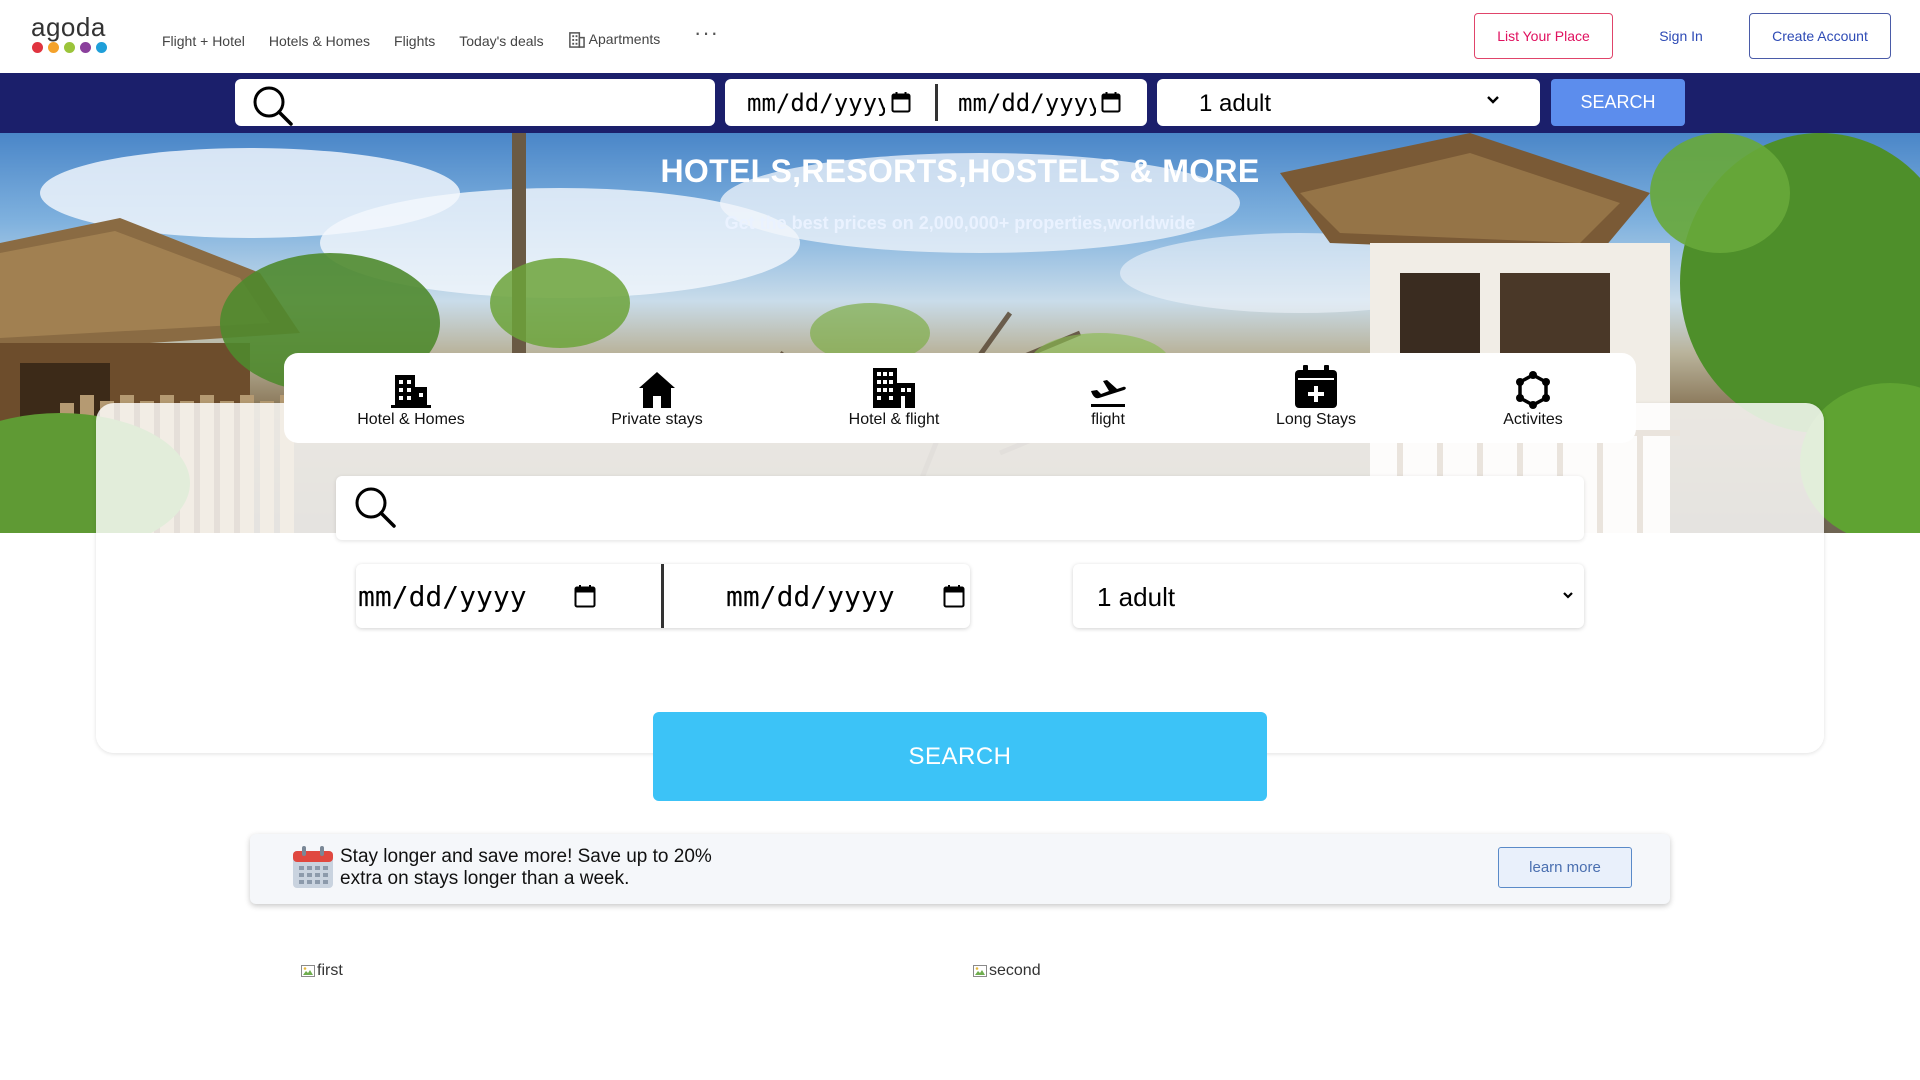  I want to click on top-checkin-input: mm/dd/yyyy, so click(816, 102).